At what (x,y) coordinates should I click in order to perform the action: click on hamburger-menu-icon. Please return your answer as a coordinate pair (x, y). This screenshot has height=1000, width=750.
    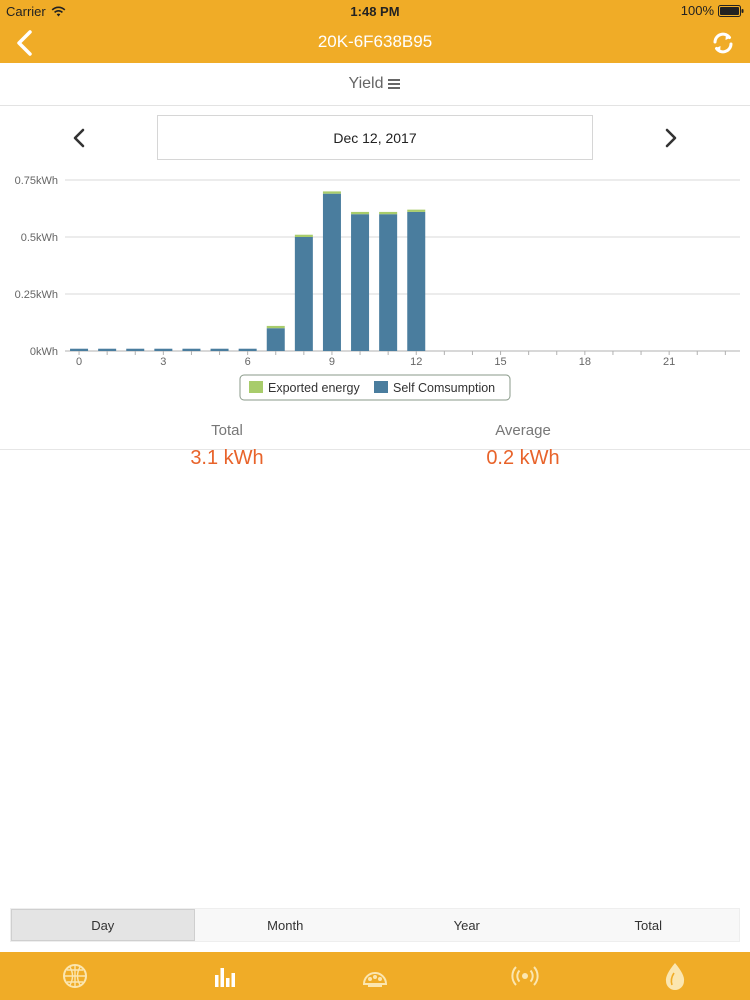
    Looking at the image, I should click on (394, 84).